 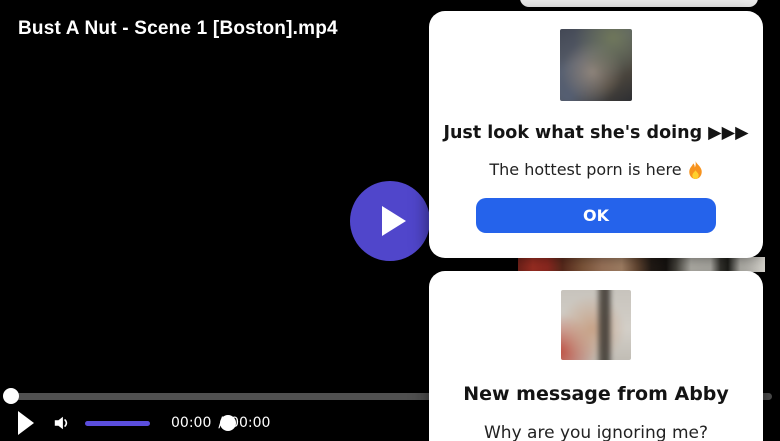 What do you see at coordinates (596, 432) in the screenshot?
I see `message-body: Why are you ignoring me?` at bounding box center [596, 432].